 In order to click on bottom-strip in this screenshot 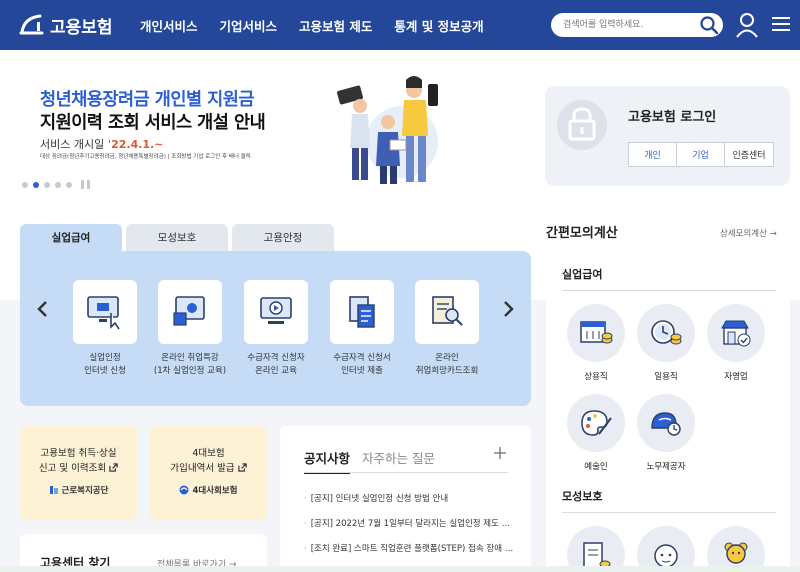, I will do `click(400, 569)`.